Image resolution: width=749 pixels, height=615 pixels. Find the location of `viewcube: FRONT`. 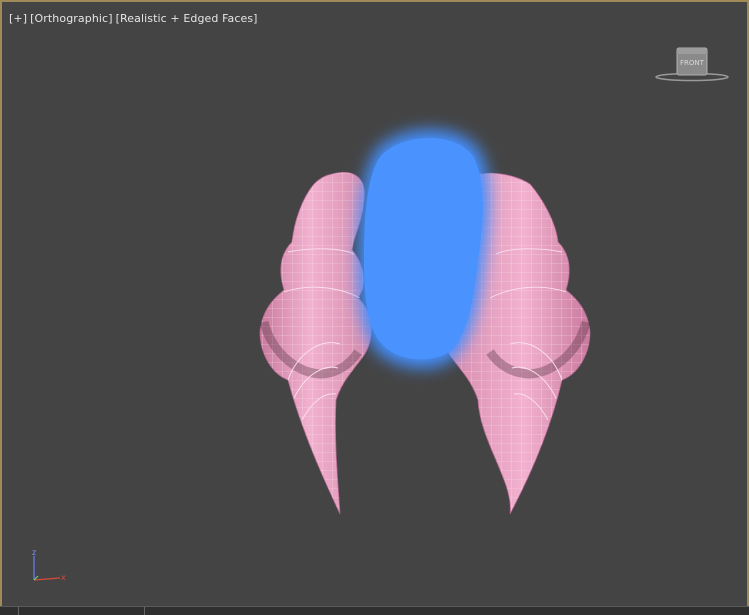

viewcube: FRONT is located at coordinates (692, 65).